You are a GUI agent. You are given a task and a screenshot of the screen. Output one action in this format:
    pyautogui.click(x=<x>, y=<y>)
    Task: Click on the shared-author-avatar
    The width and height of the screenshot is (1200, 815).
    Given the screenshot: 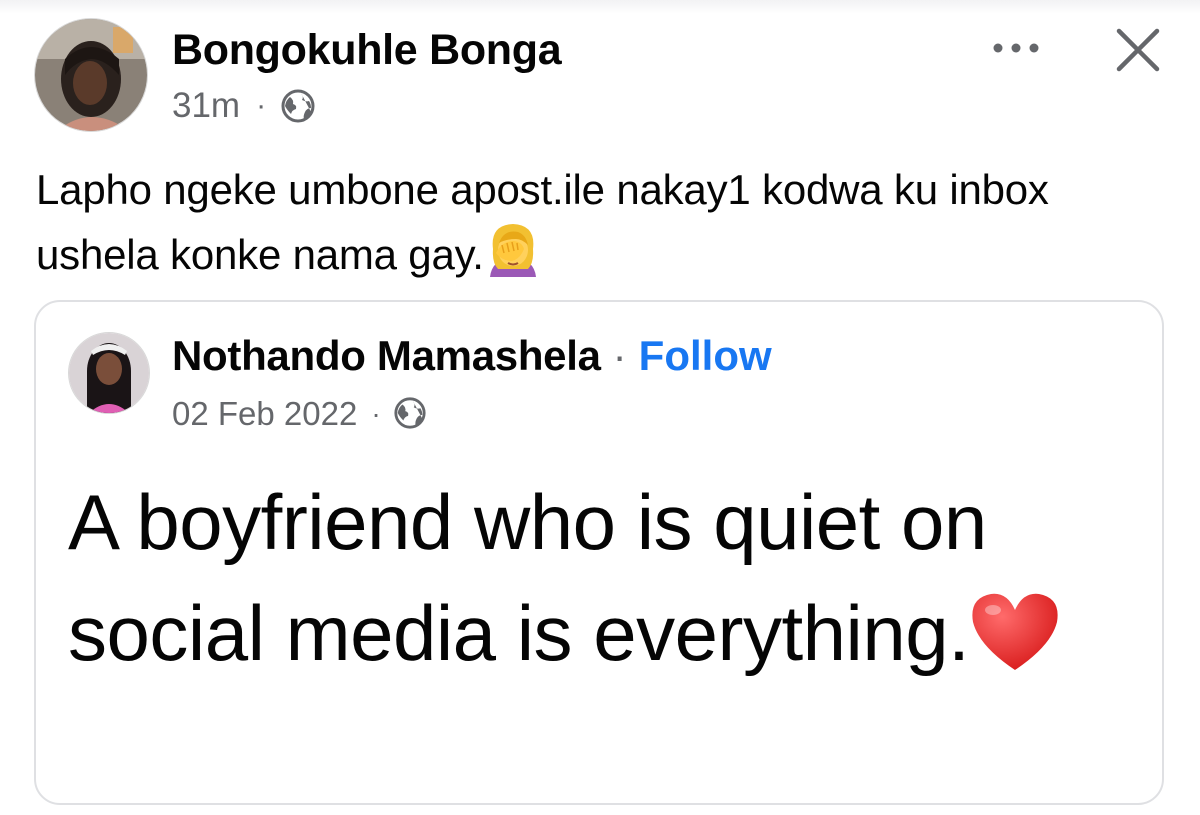 What is the action you would take?
    pyautogui.click(x=109, y=373)
    